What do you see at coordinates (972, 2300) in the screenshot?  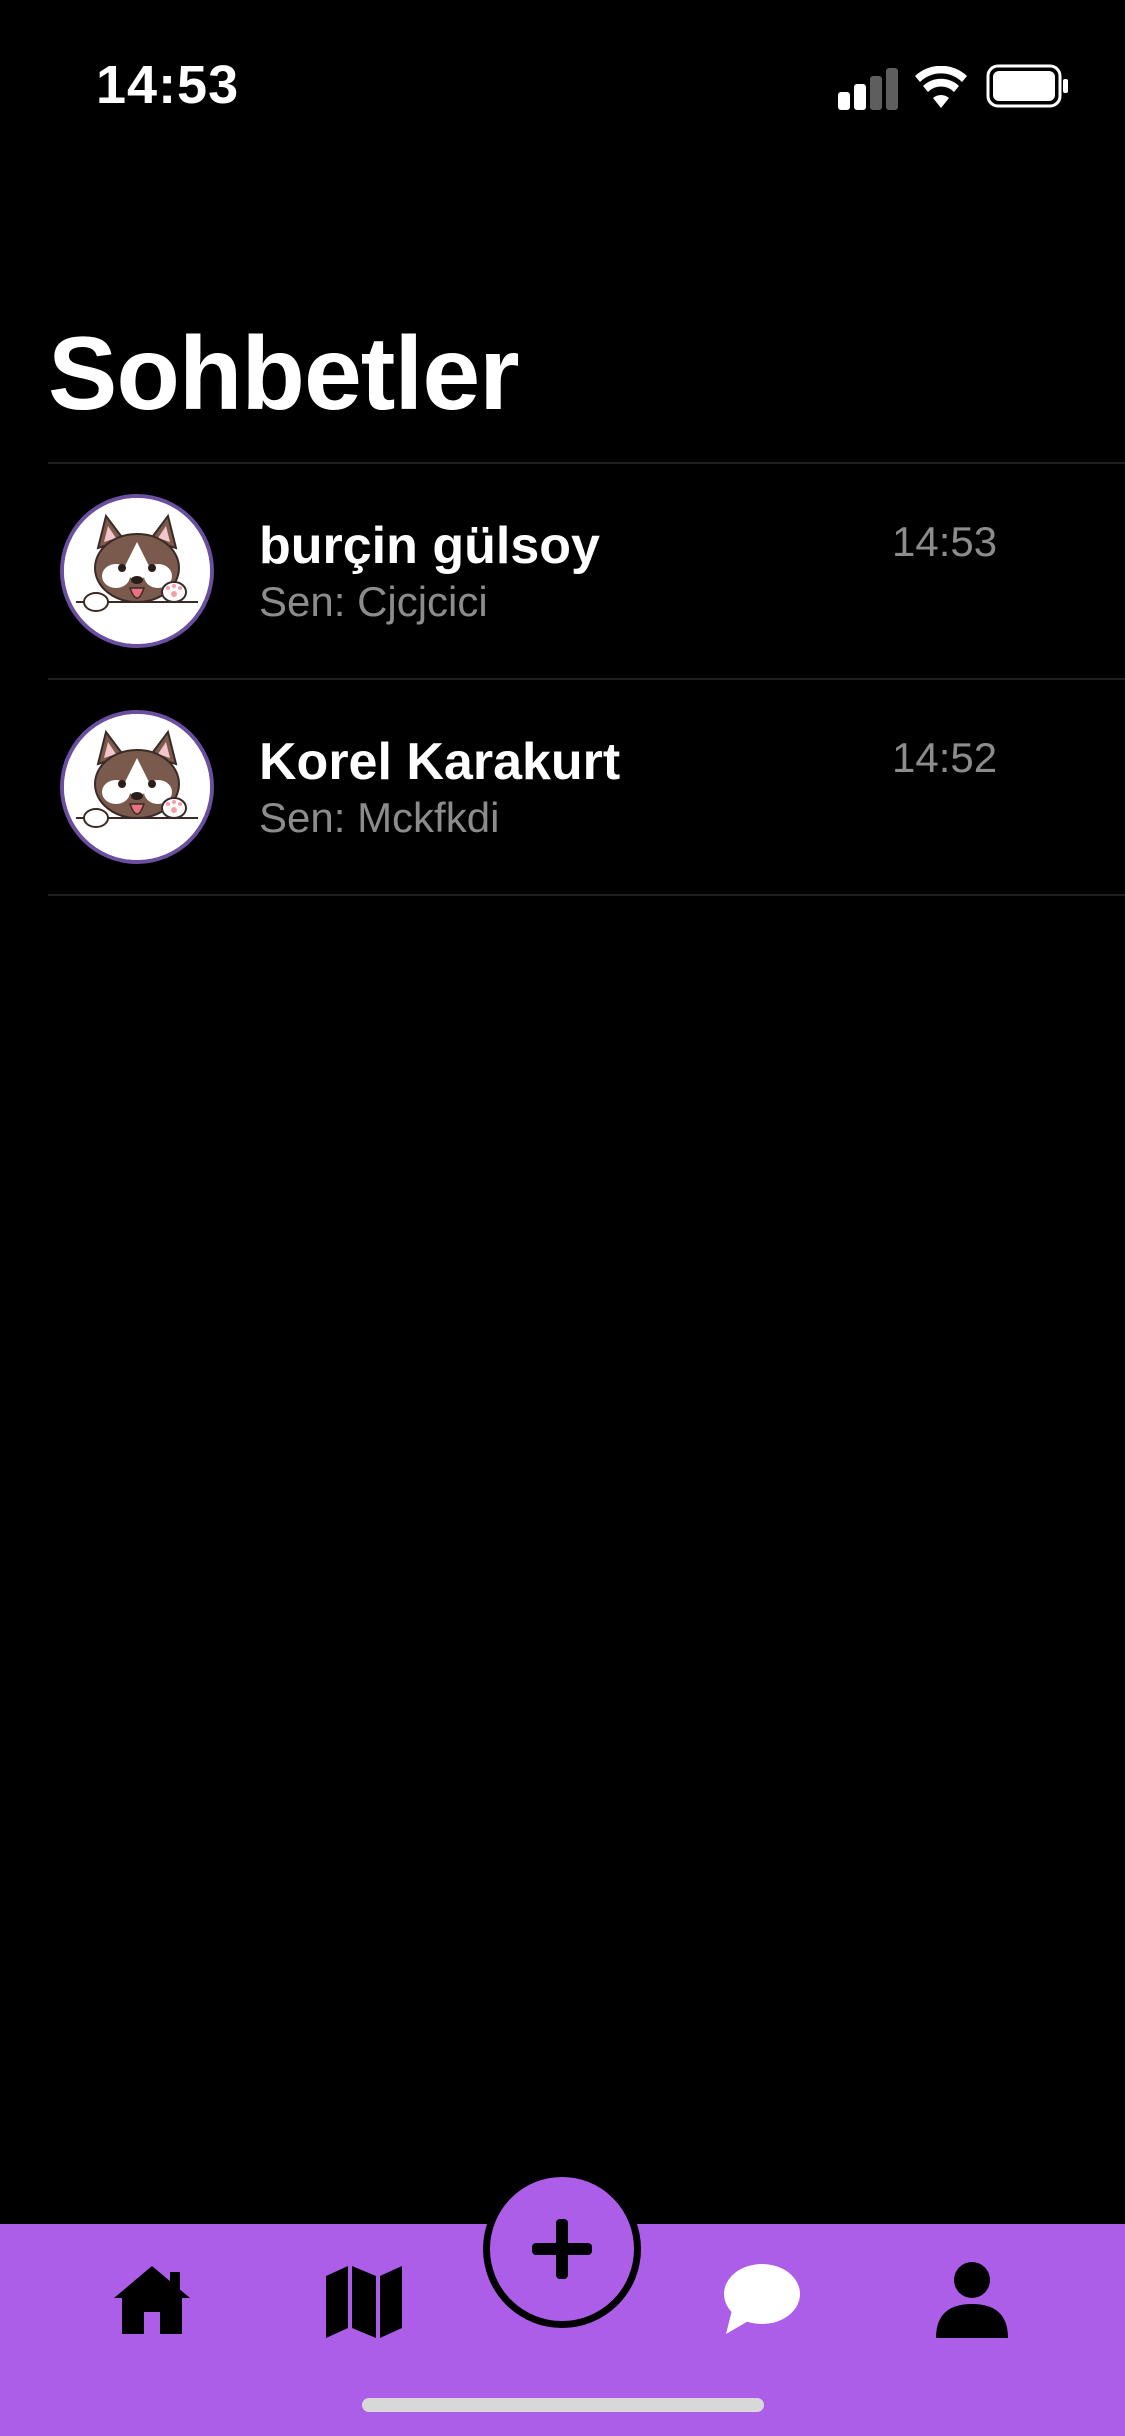 I see `person-icon` at bounding box center [972, 2300].